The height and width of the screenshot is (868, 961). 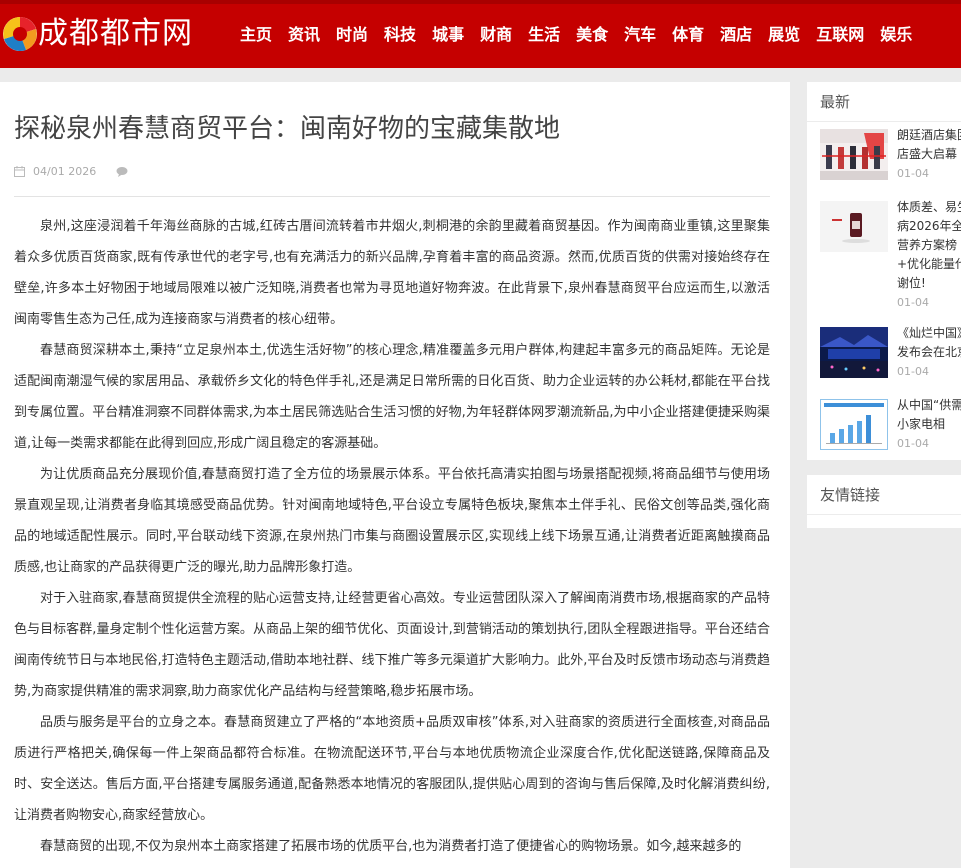 I want to click on article-date: 04/01 2026, so click(x=65, y=171).